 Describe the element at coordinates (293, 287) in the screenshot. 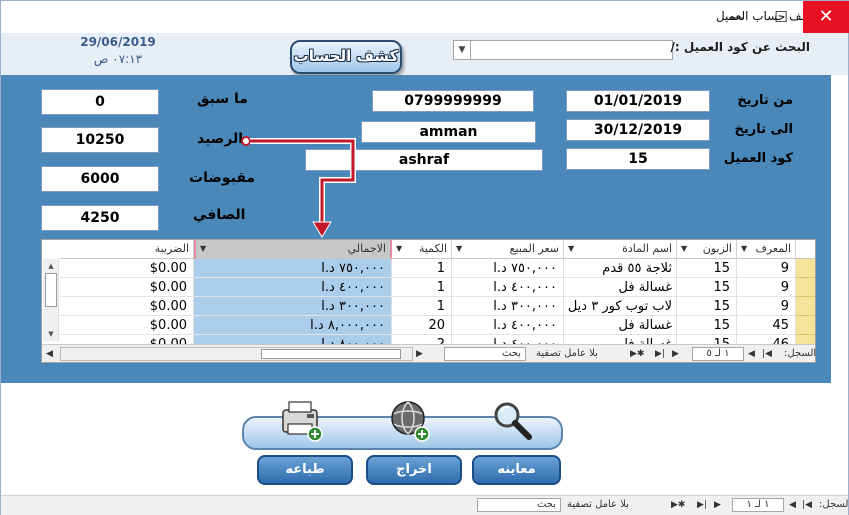

I see `cell-total: ٤٠٠,٠٠٠ د.ا` at that location.